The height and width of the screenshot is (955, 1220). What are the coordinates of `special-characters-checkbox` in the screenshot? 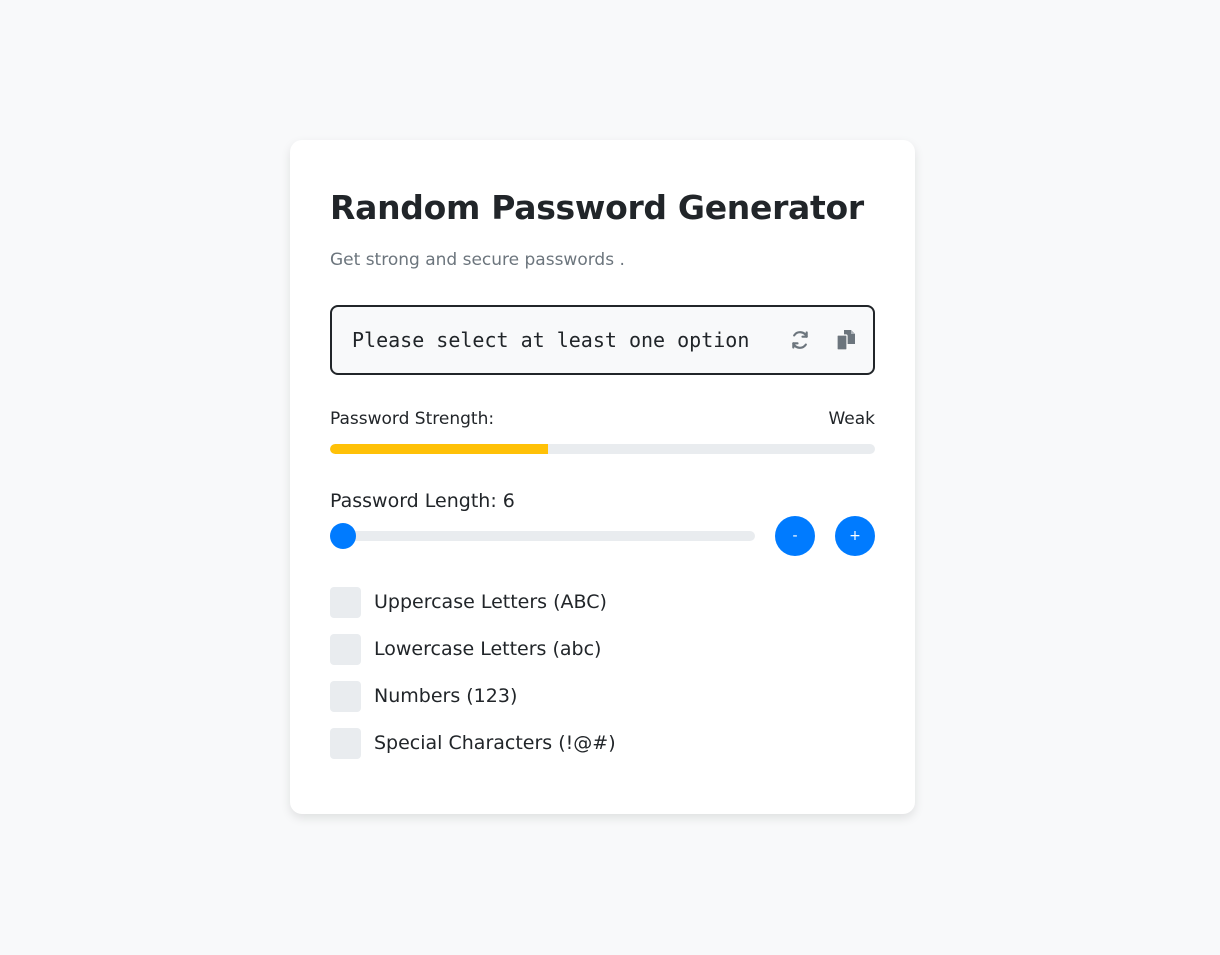 It's located at (345, 743).